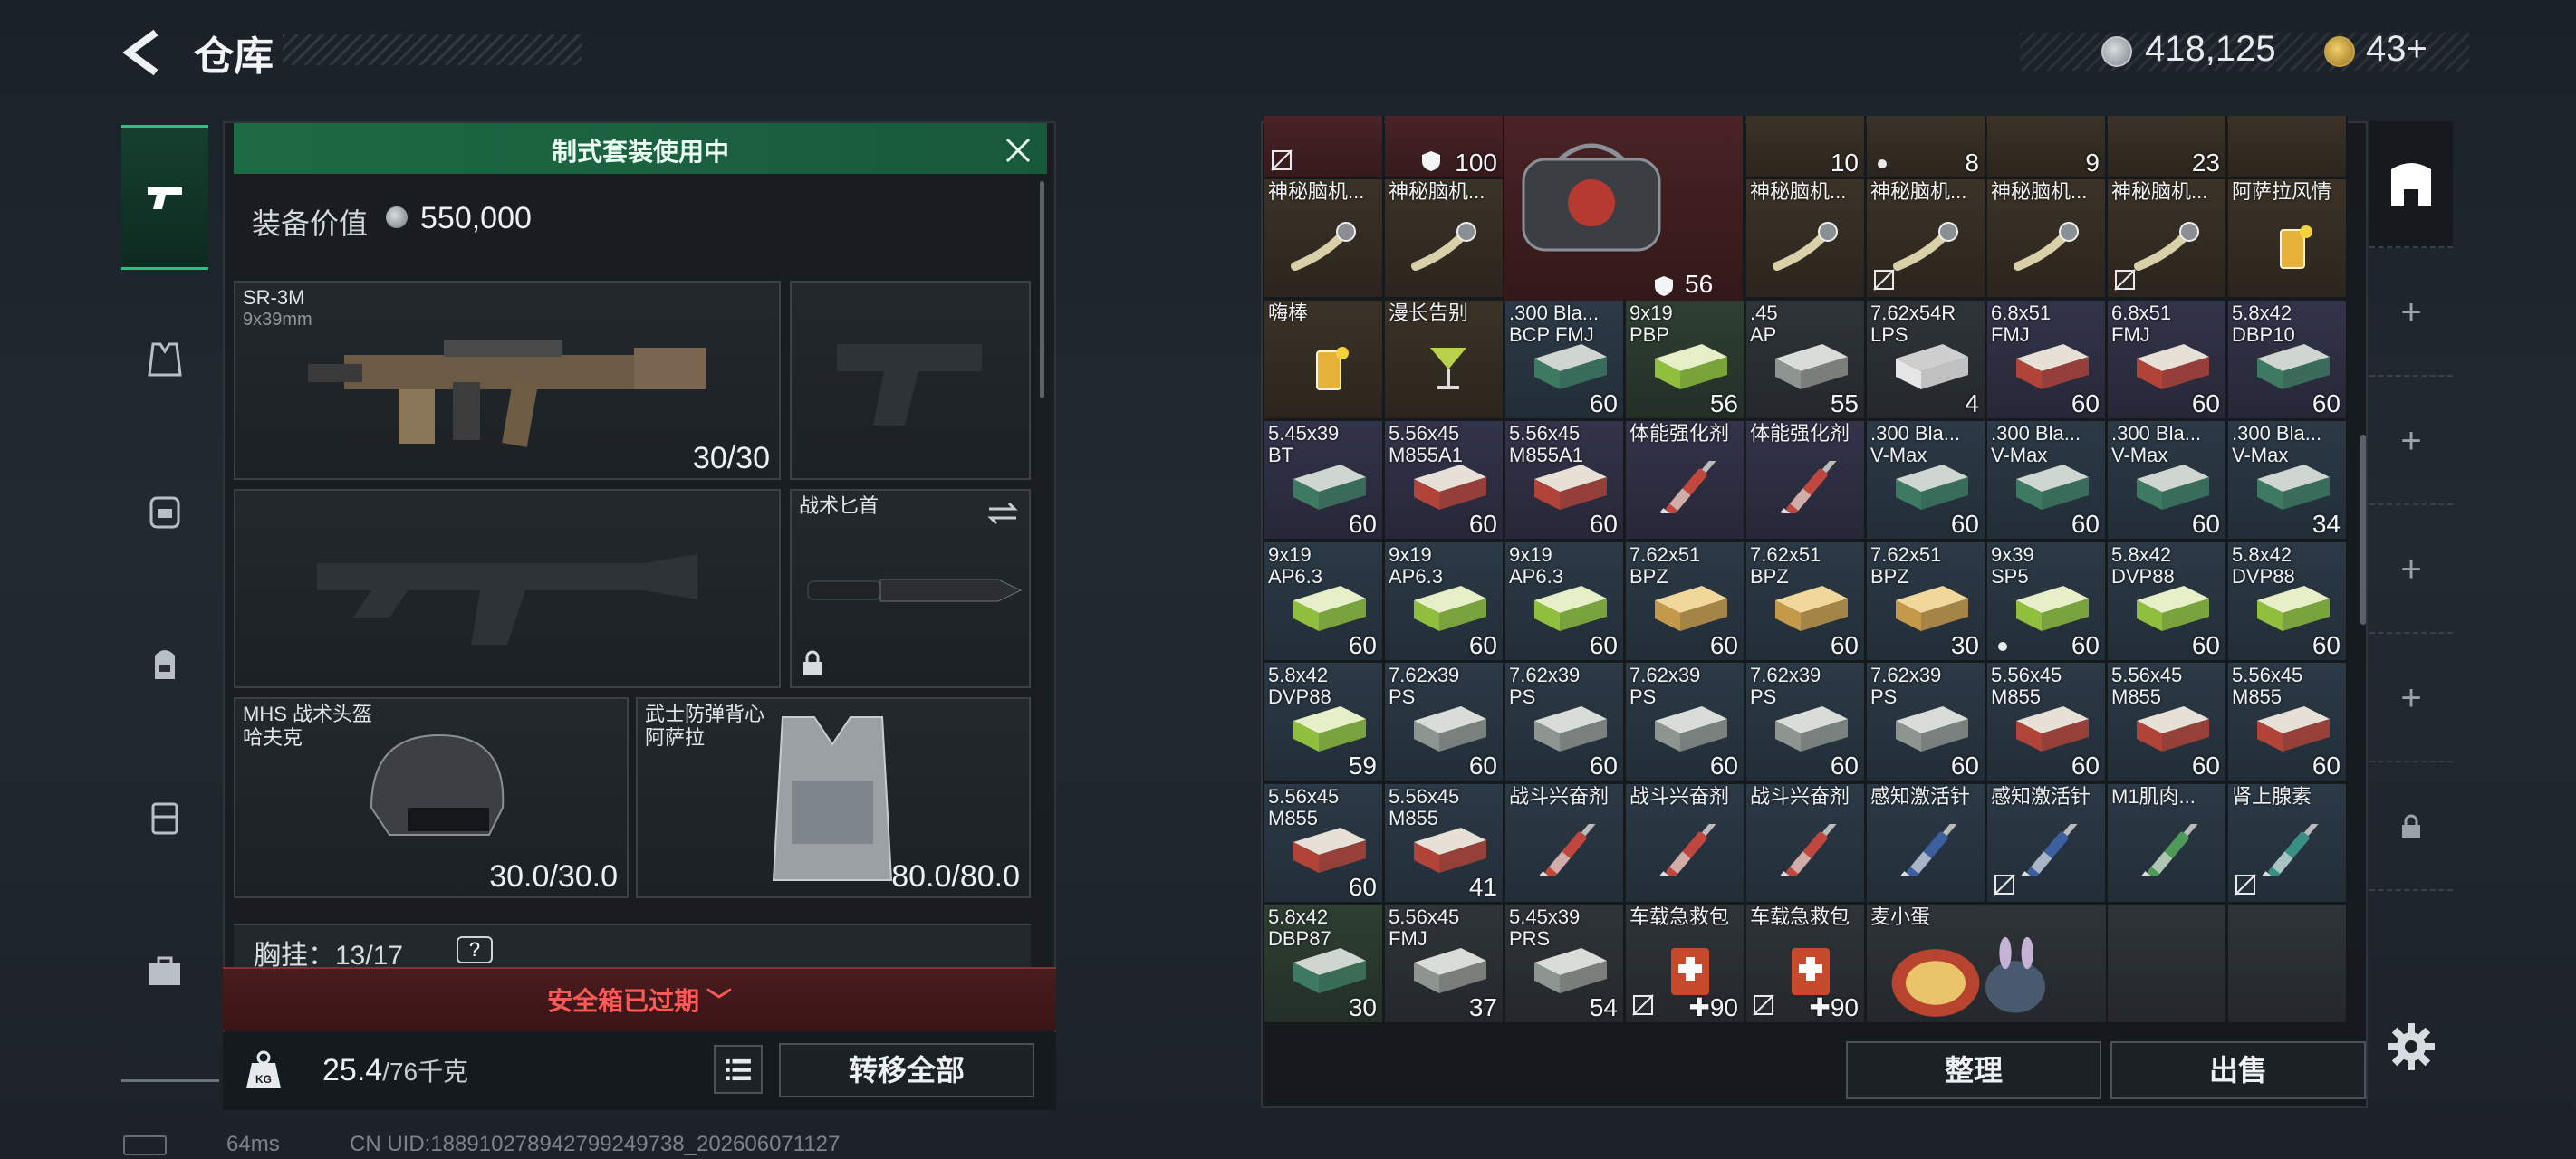 This screenshot has width=2576, height=1159. I want to click on stash-item: 5.8x42 DVP88 59, so click(1324, 723).